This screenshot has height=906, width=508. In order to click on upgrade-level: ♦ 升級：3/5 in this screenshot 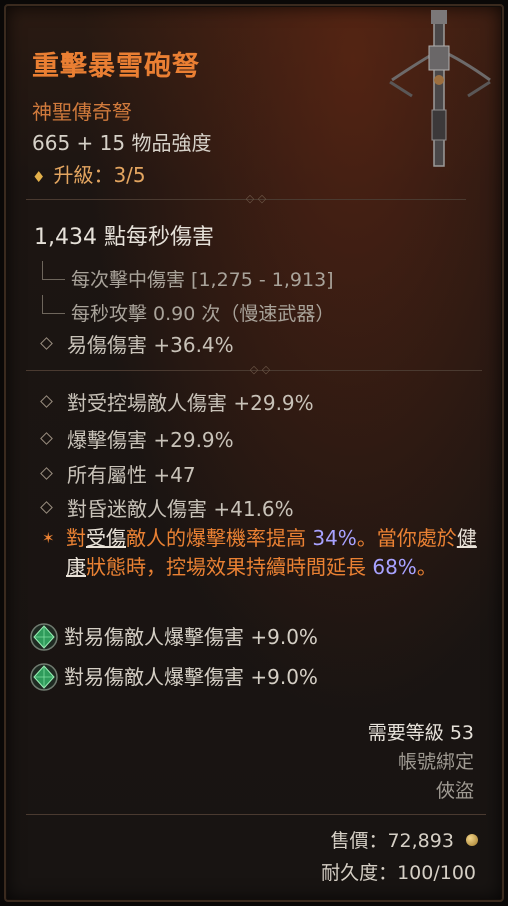, I will do `click(89, 173)`.